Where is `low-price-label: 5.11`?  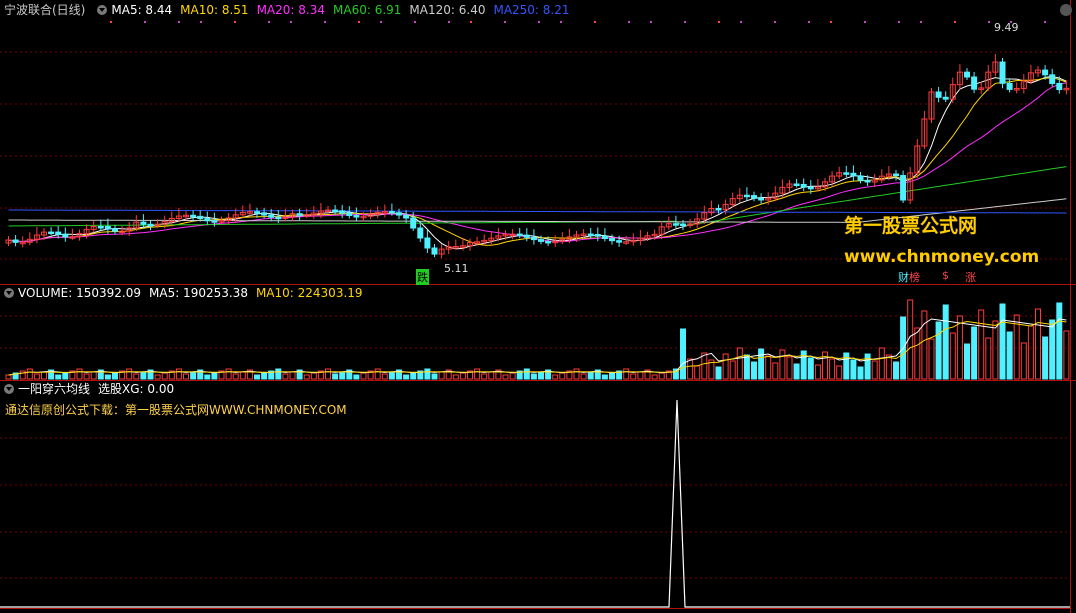
low-price-label: 5.11 is located at coordinates (456, 268).